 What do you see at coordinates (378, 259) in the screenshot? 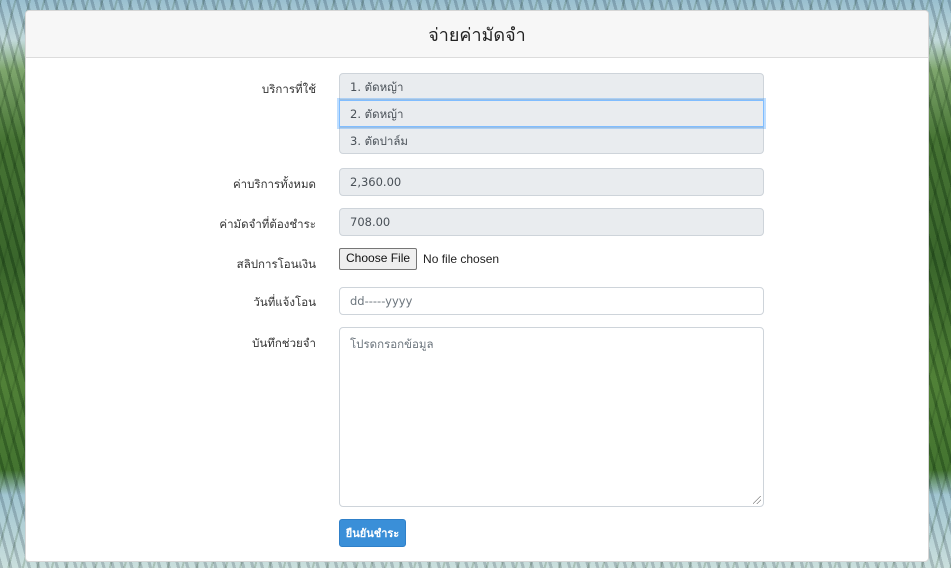
I see `choose-file-button: Choose File` at bounding box center [378, 259].